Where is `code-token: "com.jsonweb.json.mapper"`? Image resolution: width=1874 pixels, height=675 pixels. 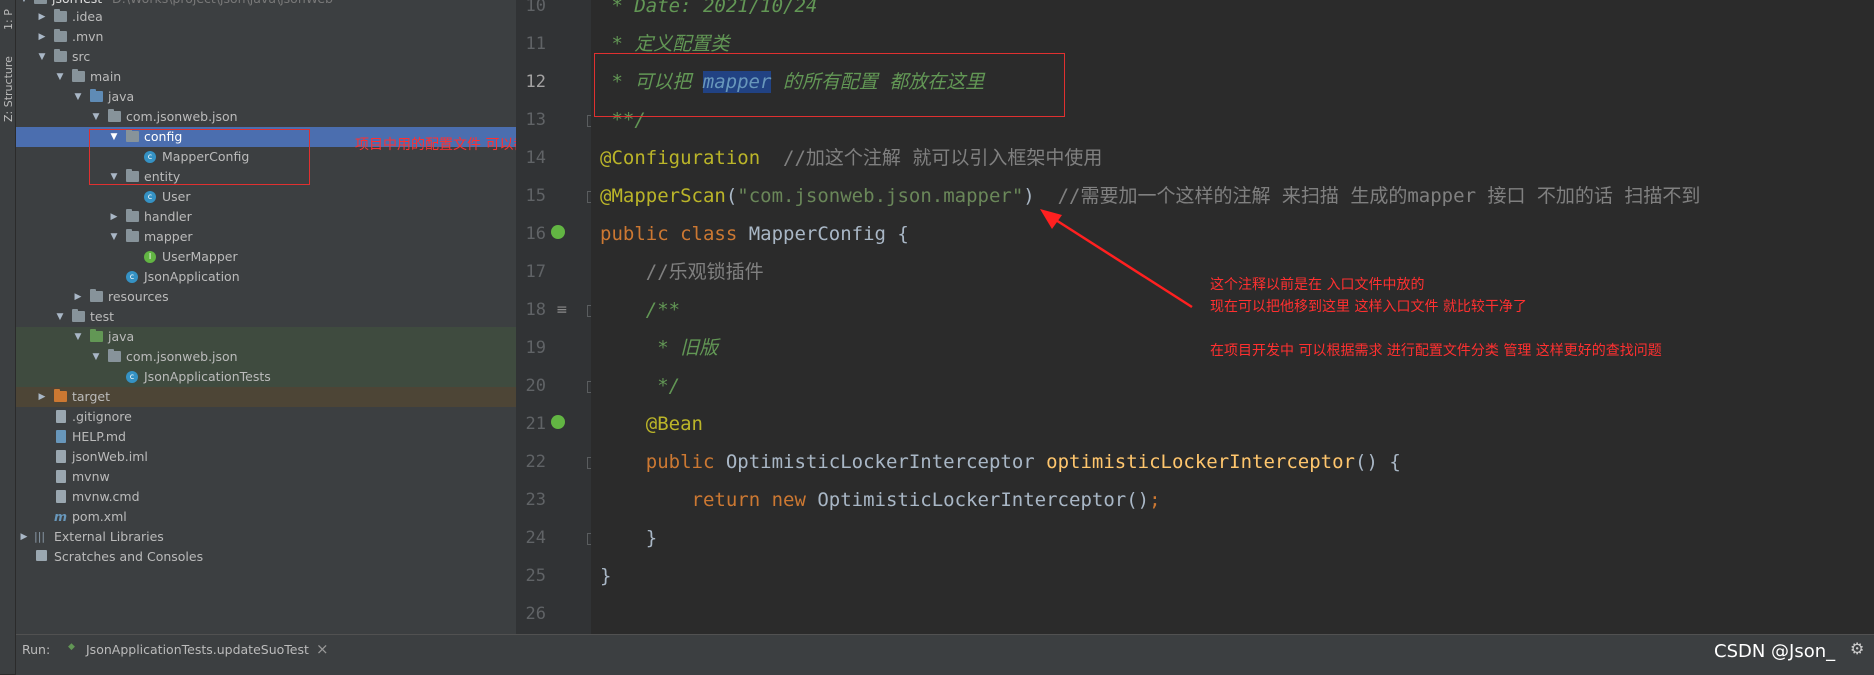 code-token: "com.jsonweb.json.mapper" is located at coordinates (880, 196).